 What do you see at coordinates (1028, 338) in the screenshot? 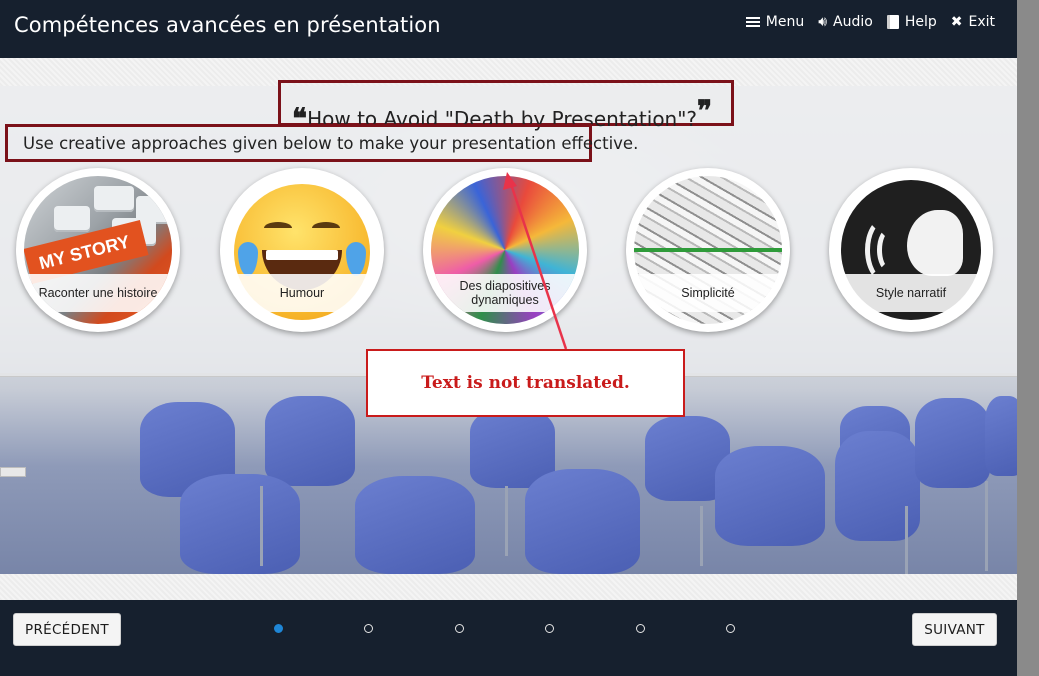
I see `window-edge` at bounding box center [1028, 338].